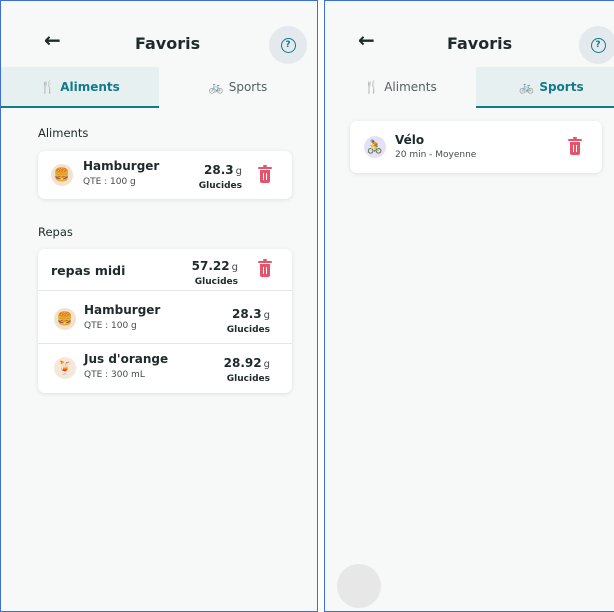  What do you see at coordinates (126, 359) in the screenshot?
I see `food-name: Jus d'orange` at bounding box center [126, 359].